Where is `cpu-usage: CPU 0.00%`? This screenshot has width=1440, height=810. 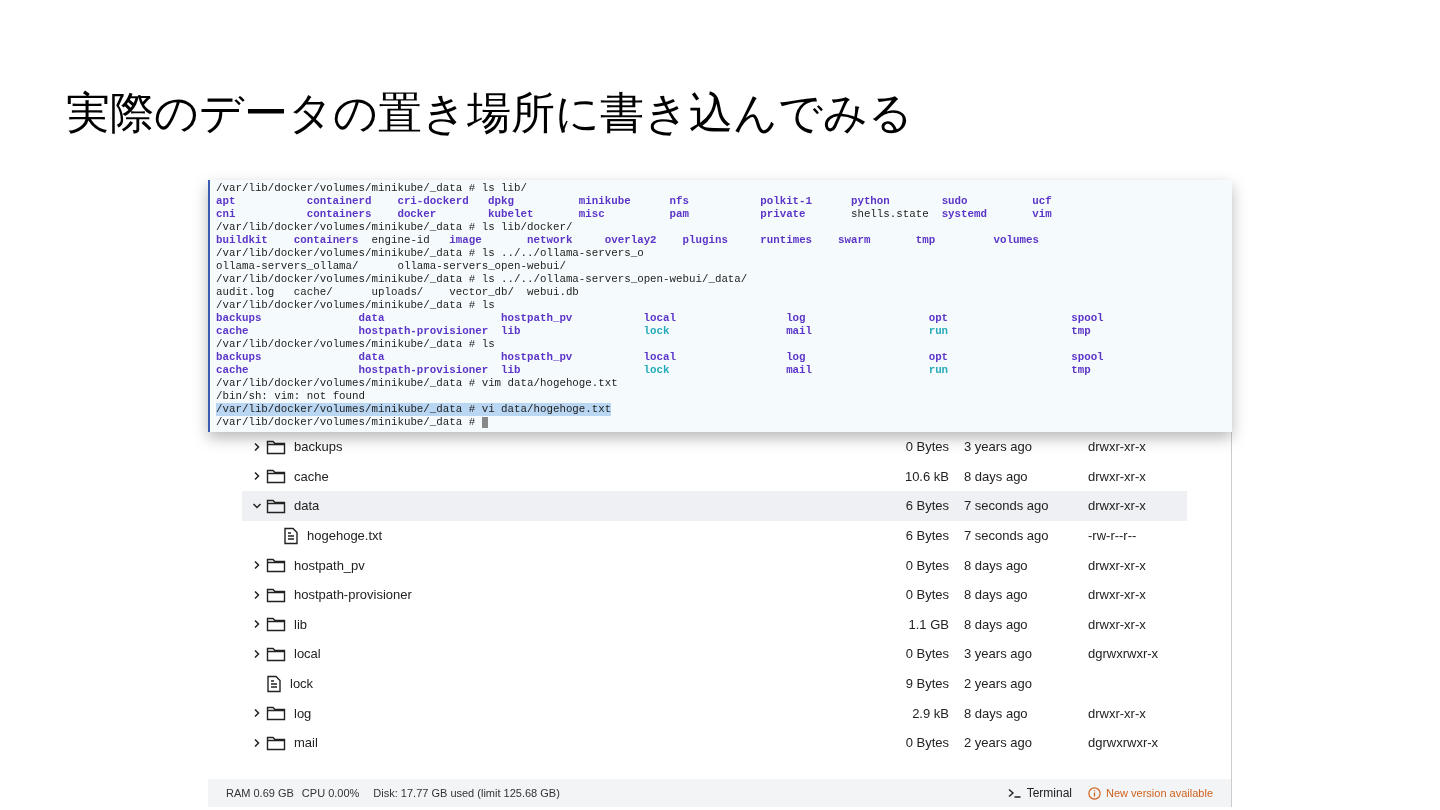 cpu-usage: CPU 0.00% is located at coordinates (330, 793).